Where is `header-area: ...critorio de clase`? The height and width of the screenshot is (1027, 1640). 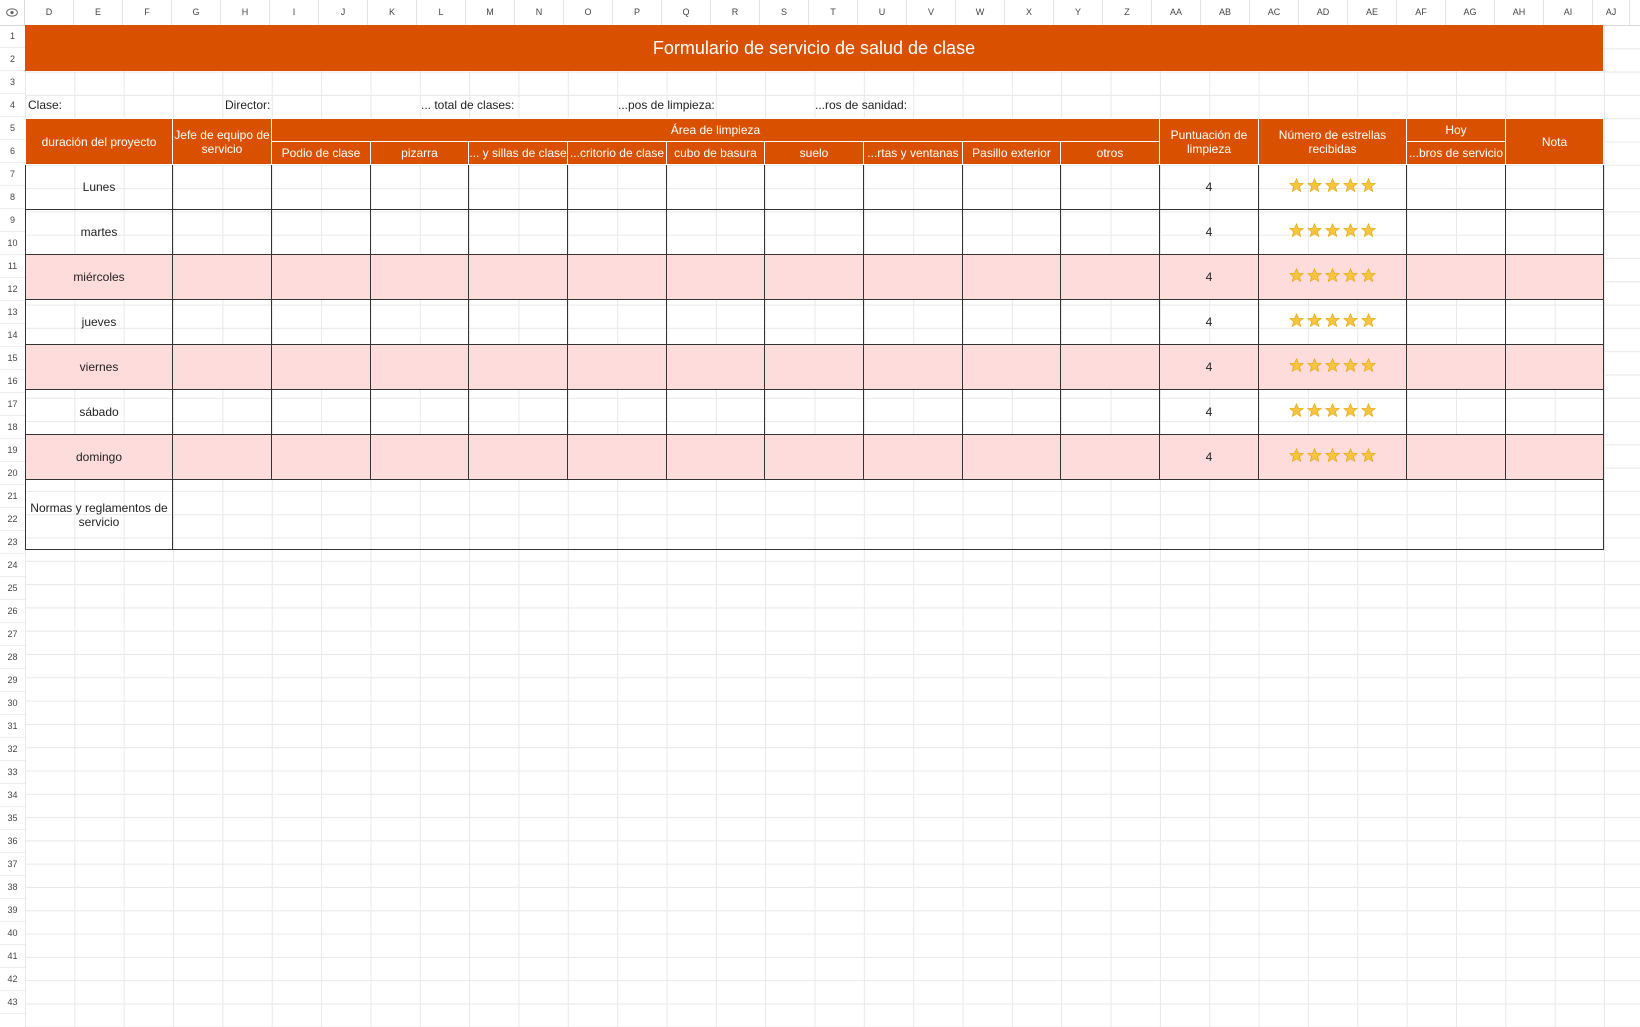
header-area: ...critorio de clase is located at coordinates (617, 153).